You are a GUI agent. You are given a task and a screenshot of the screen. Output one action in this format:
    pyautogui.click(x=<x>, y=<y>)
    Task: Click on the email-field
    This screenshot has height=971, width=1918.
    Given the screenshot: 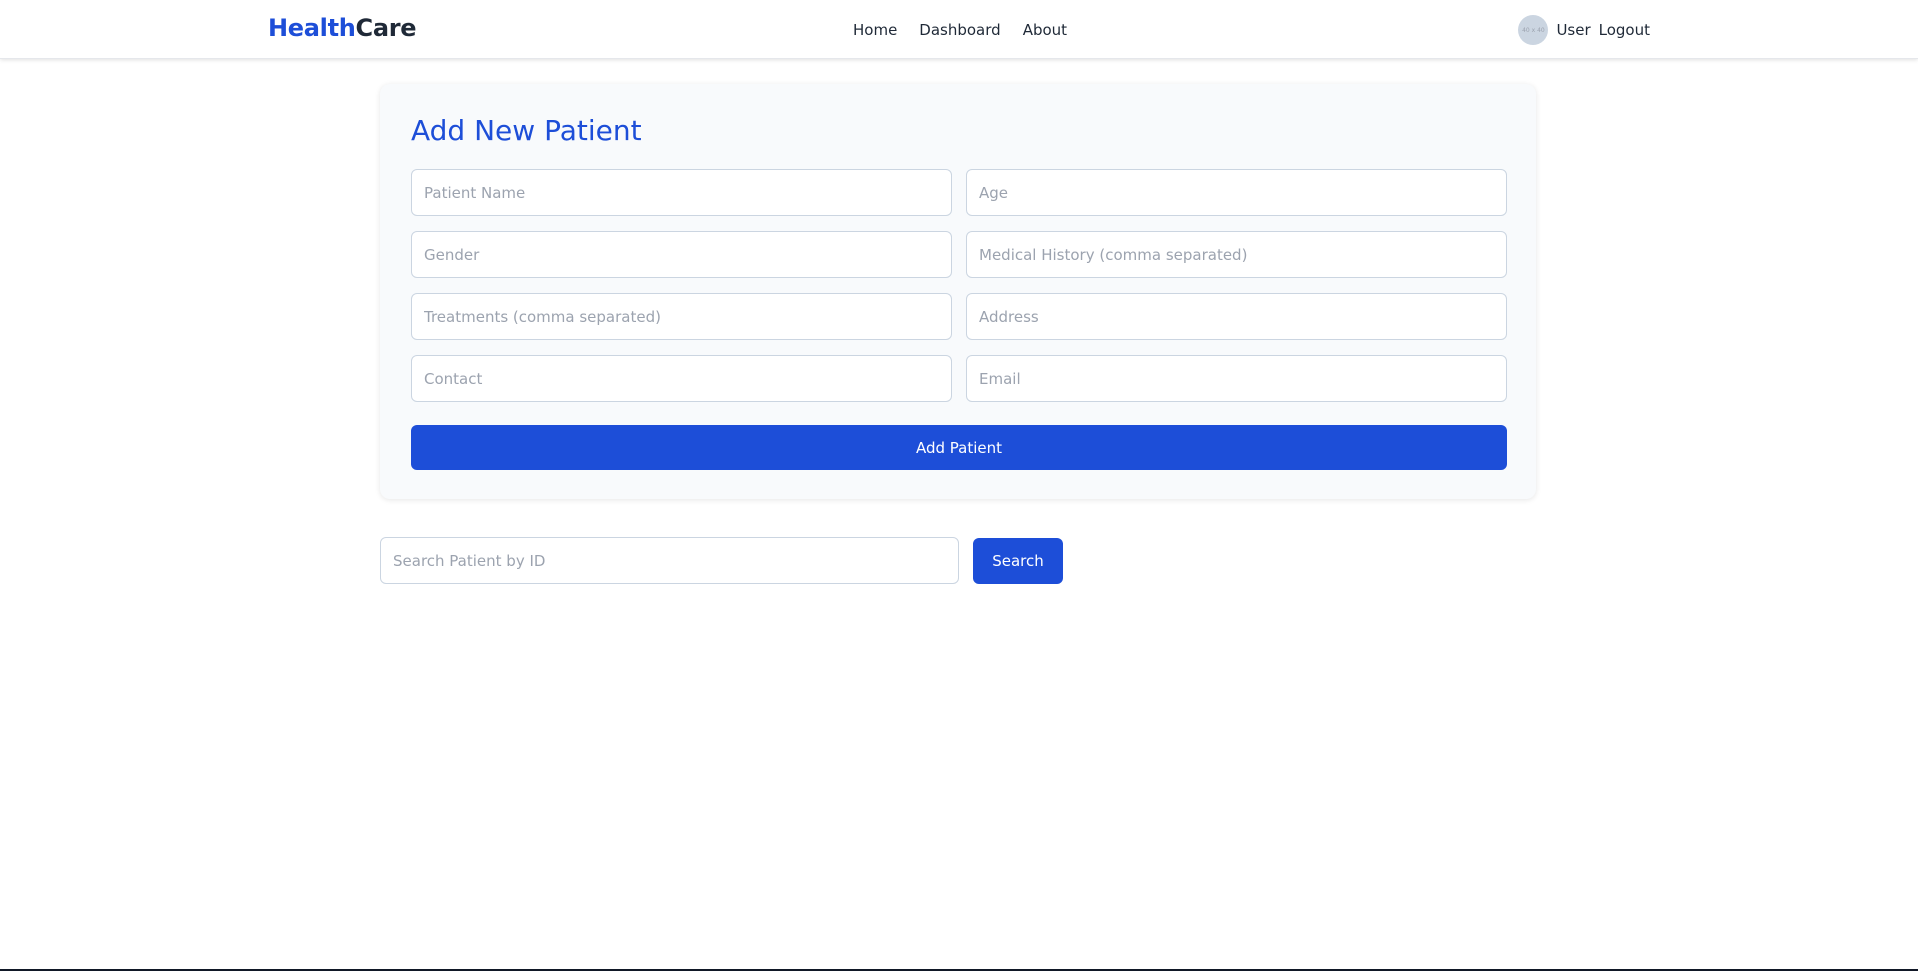 What is the action you would take?
    pyautogui.click(x=1236, y=378)
    